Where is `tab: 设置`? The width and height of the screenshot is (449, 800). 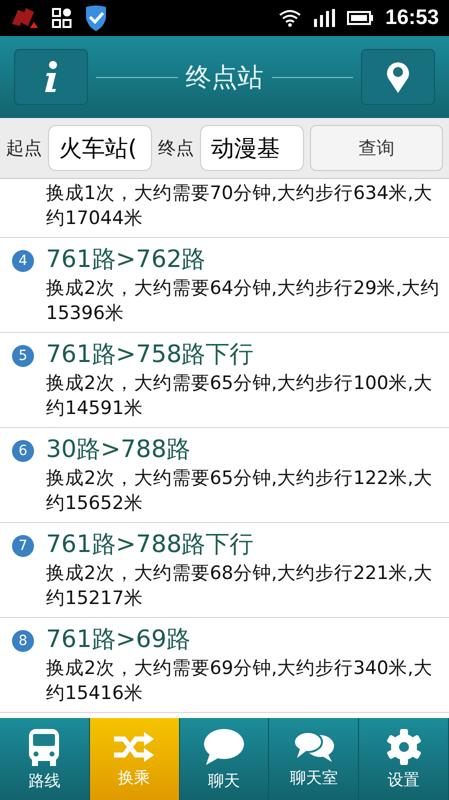
tab: 设置 is located at coordinates (404, 759).